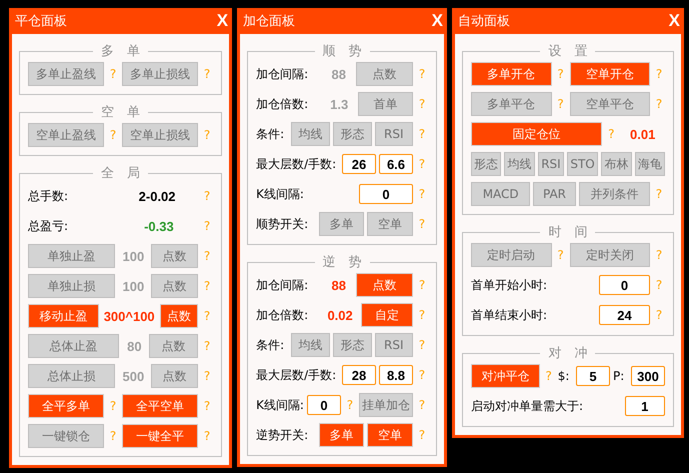 This screenshot has width=689, height=473. What do you see at coordinates (554, 194) in the screenshot?
I see `toggle-button: PAR` at bounding box center [554, 194].